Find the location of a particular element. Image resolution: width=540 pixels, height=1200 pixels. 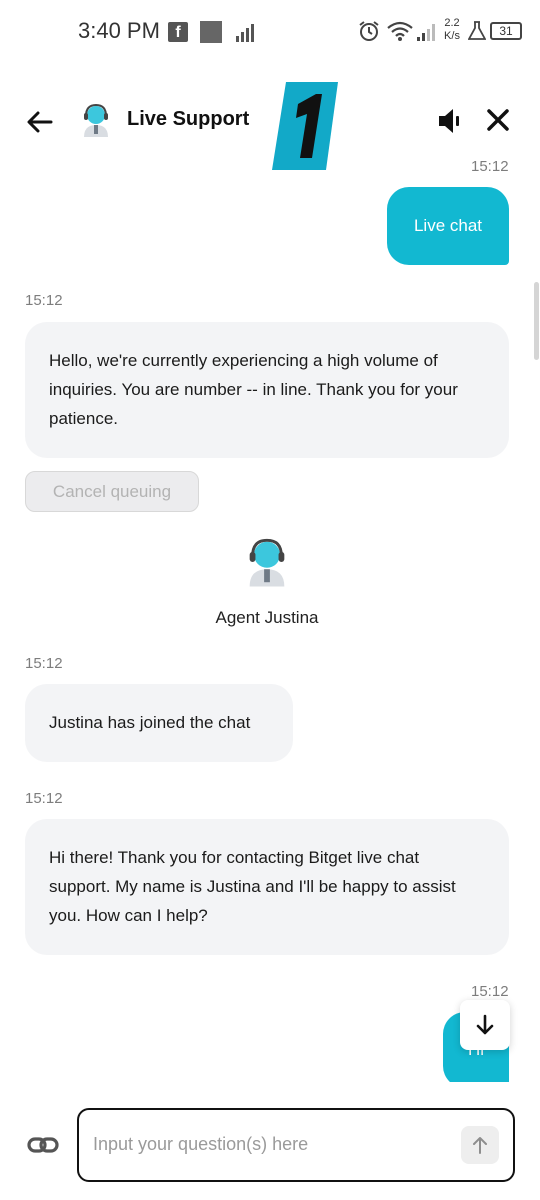

facebook-icon: f is located at coordinates (178, 32).